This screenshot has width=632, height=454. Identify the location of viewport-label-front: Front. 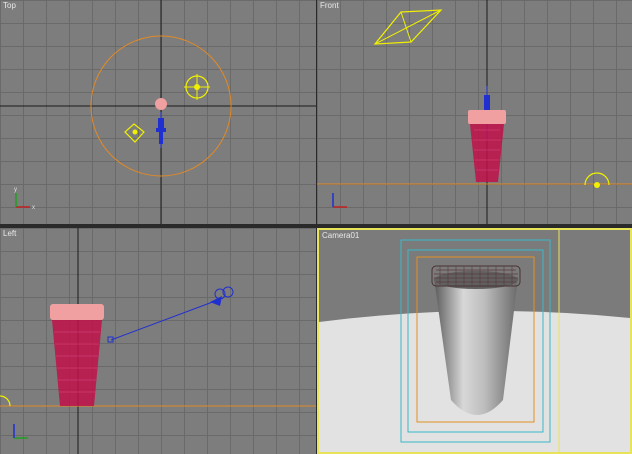
(329, 5).